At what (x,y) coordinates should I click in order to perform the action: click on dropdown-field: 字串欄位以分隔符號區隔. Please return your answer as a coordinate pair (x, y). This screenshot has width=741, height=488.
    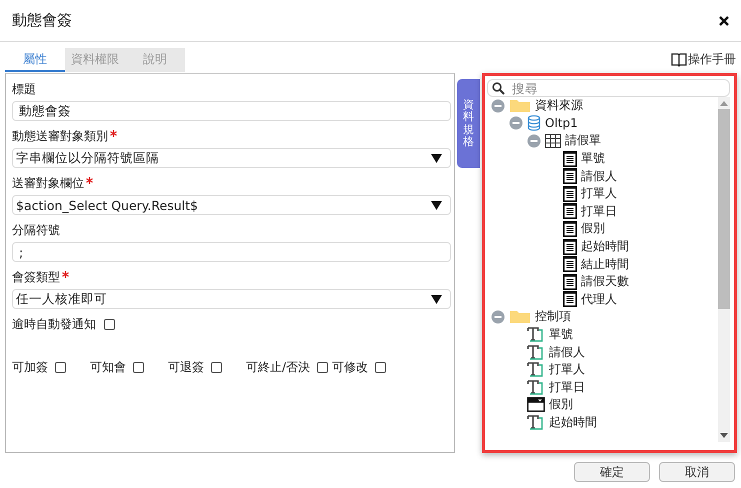
    Looking at the image, I should click on (231, 158).